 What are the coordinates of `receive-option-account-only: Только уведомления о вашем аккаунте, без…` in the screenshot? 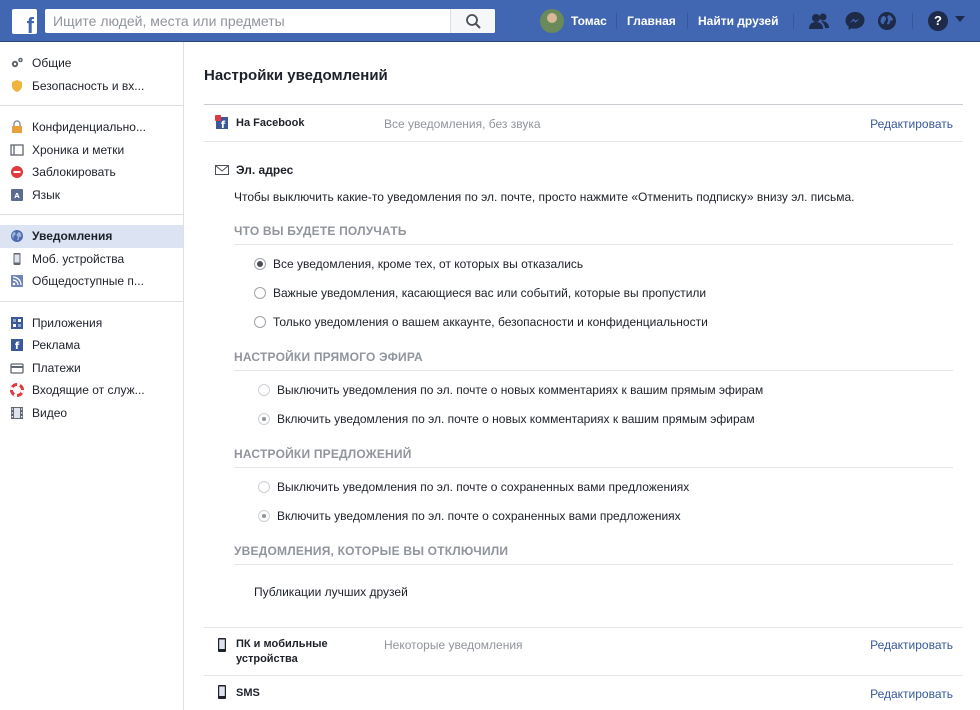 It's located at (481, 322).